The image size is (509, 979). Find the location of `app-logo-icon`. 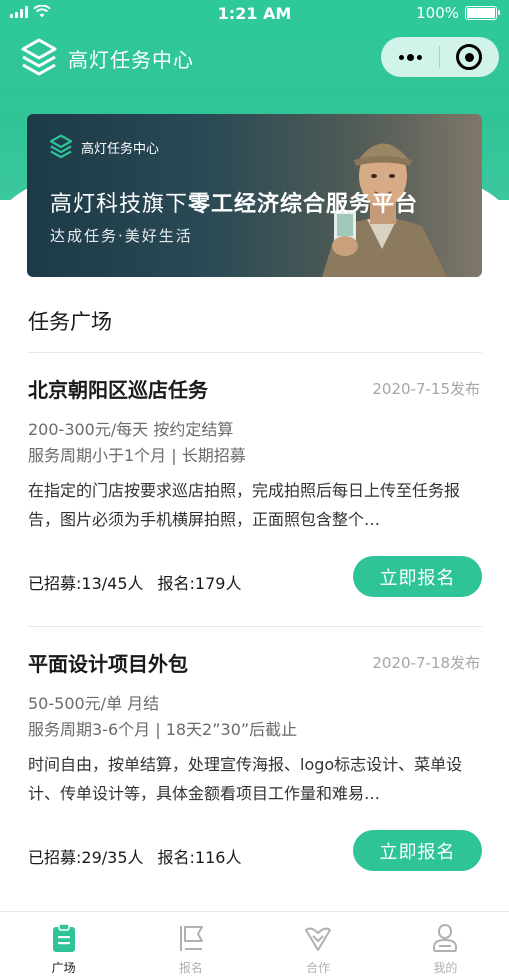

app-logo-icon is located at coordinates (39, 57).